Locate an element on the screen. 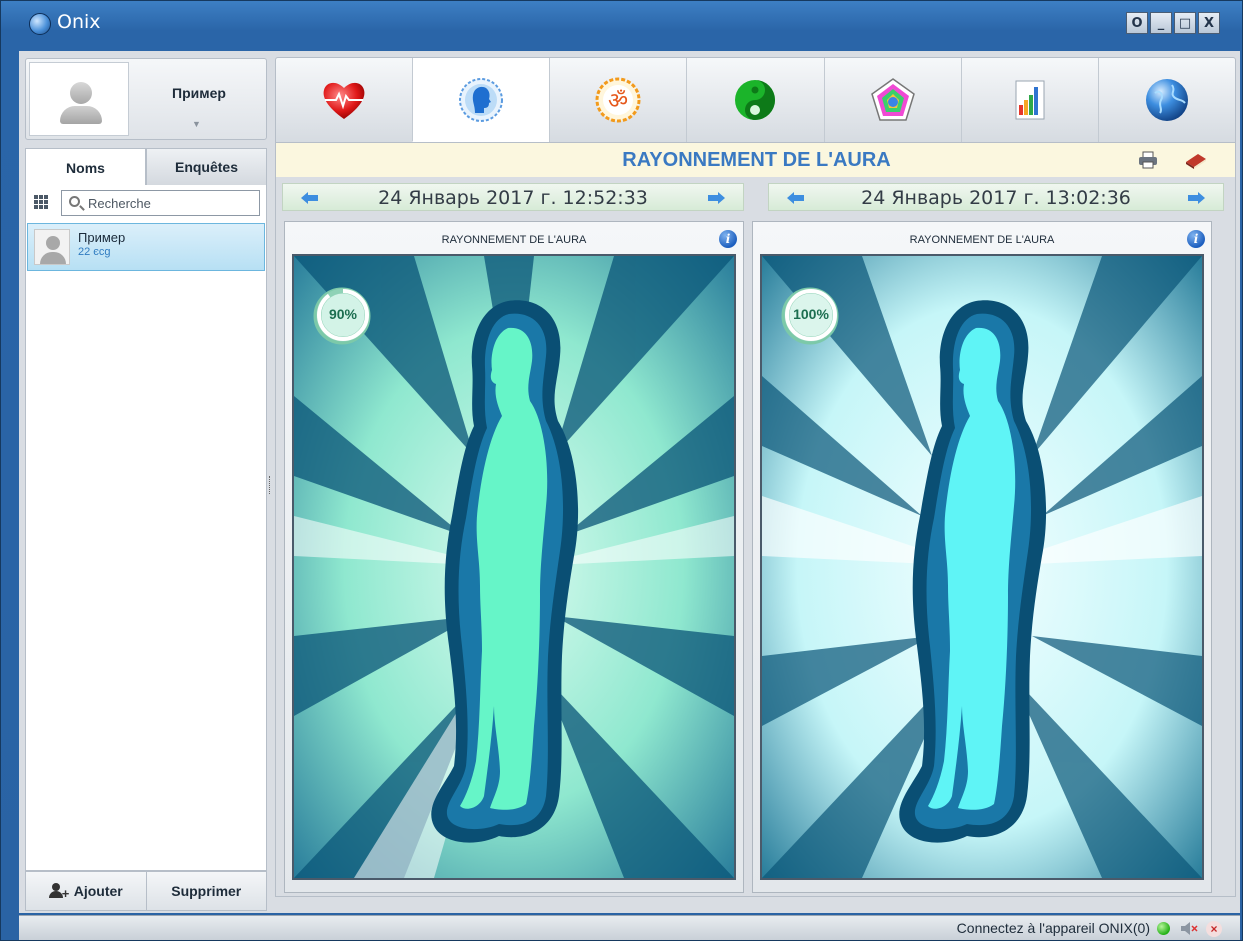 Image resolution: width=1243 pixels, height=941 pixels. speaker-muted-icon is located at coordinates (1189, 928).